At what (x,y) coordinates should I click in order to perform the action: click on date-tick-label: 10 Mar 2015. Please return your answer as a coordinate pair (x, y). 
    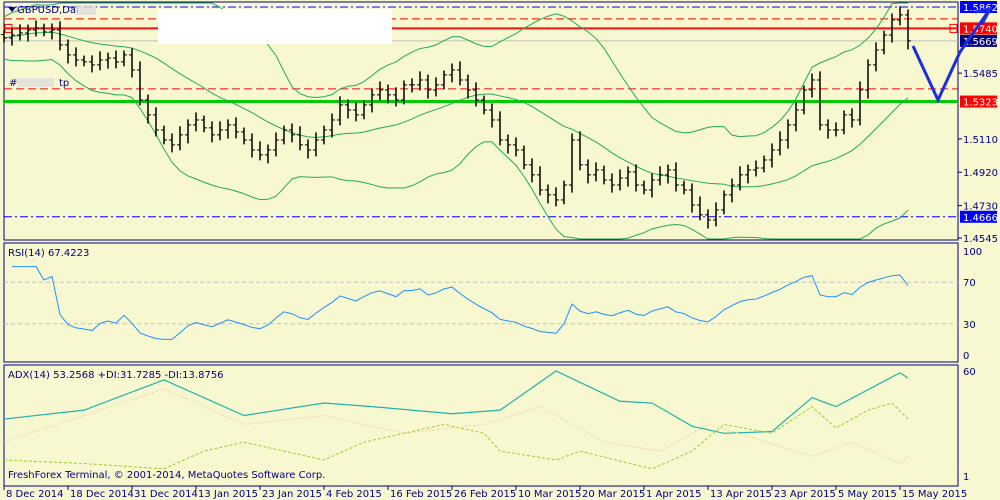
    Looking at the image, I should click on (549, 494).